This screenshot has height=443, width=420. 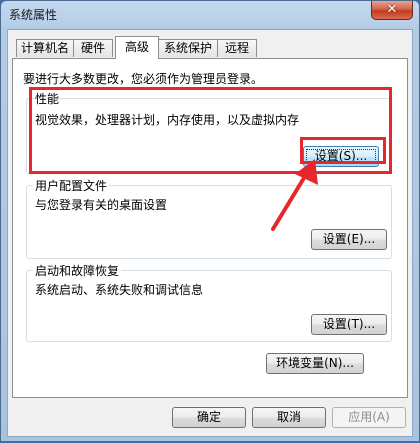 I want to click on tab-hardware: 硬件, so click(x=93, y=48).